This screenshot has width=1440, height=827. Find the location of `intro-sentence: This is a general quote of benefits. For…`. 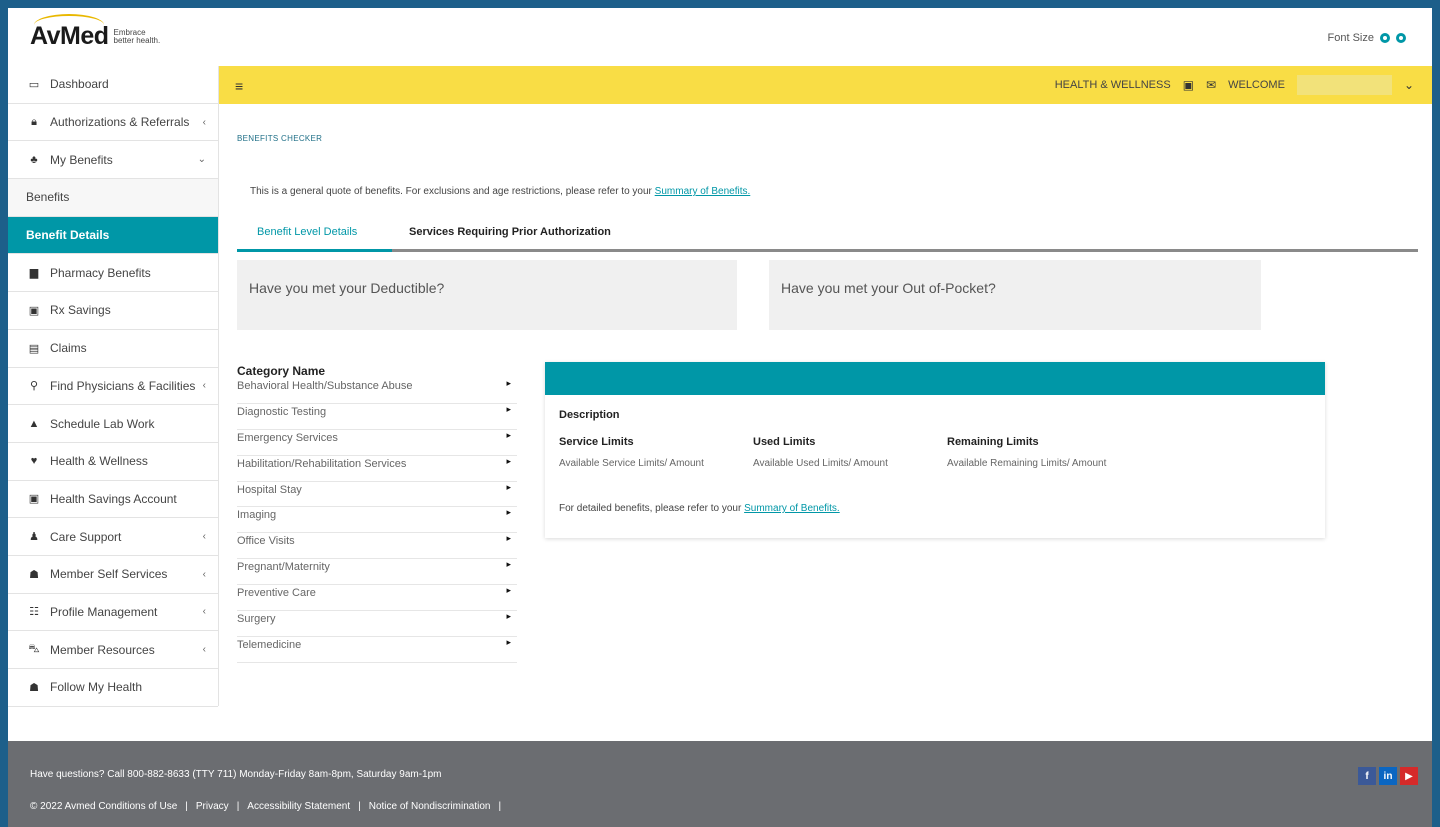

intro-sentence: This is a general quote of benefits. For… is located at coordinates (451, 191).